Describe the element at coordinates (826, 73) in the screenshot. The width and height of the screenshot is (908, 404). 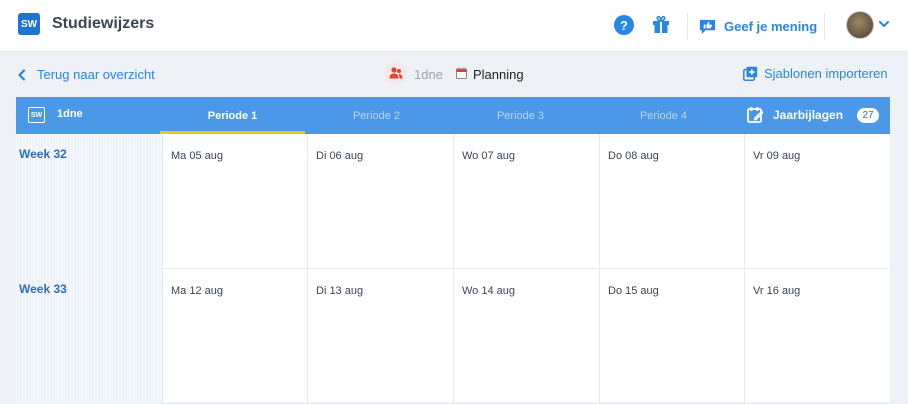
I see `import-label: Sjablonen importeren` at that location.